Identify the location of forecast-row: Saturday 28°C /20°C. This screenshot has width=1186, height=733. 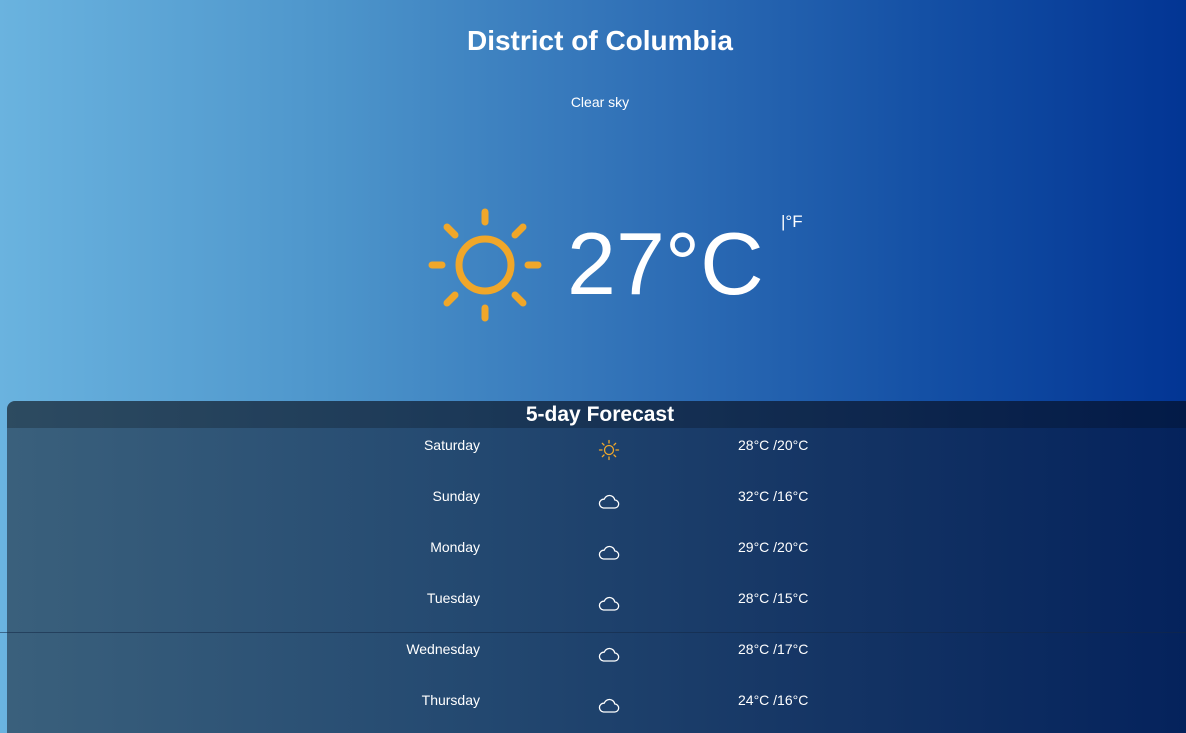
(596, 453).